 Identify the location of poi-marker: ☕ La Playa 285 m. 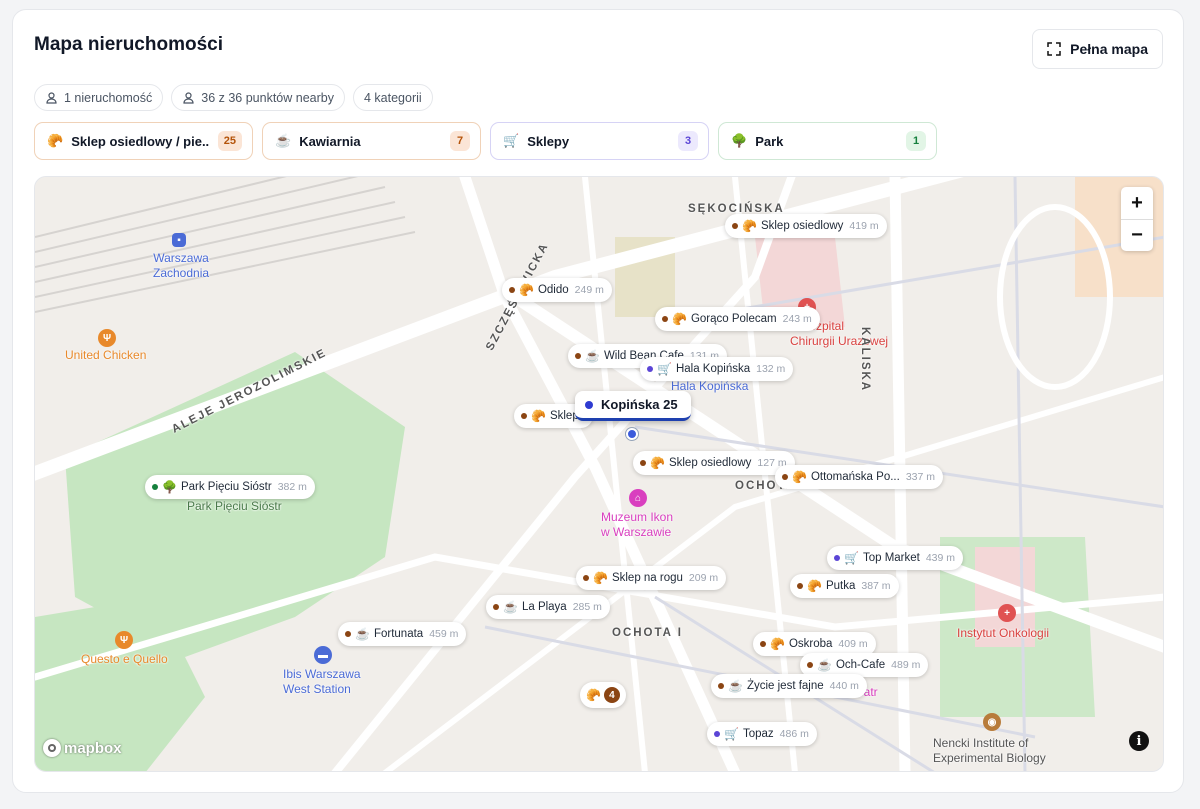
(548, 607).